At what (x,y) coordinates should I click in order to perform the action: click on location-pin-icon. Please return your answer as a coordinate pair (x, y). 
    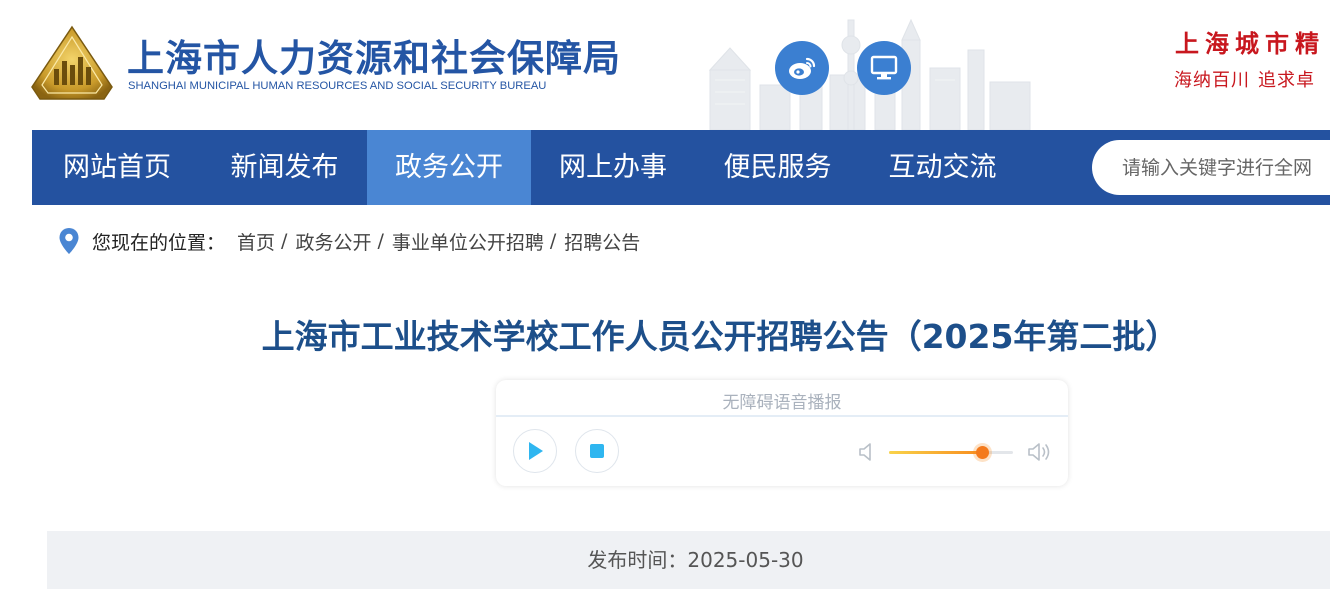
    Looking at the image, I should click on (69, 241).